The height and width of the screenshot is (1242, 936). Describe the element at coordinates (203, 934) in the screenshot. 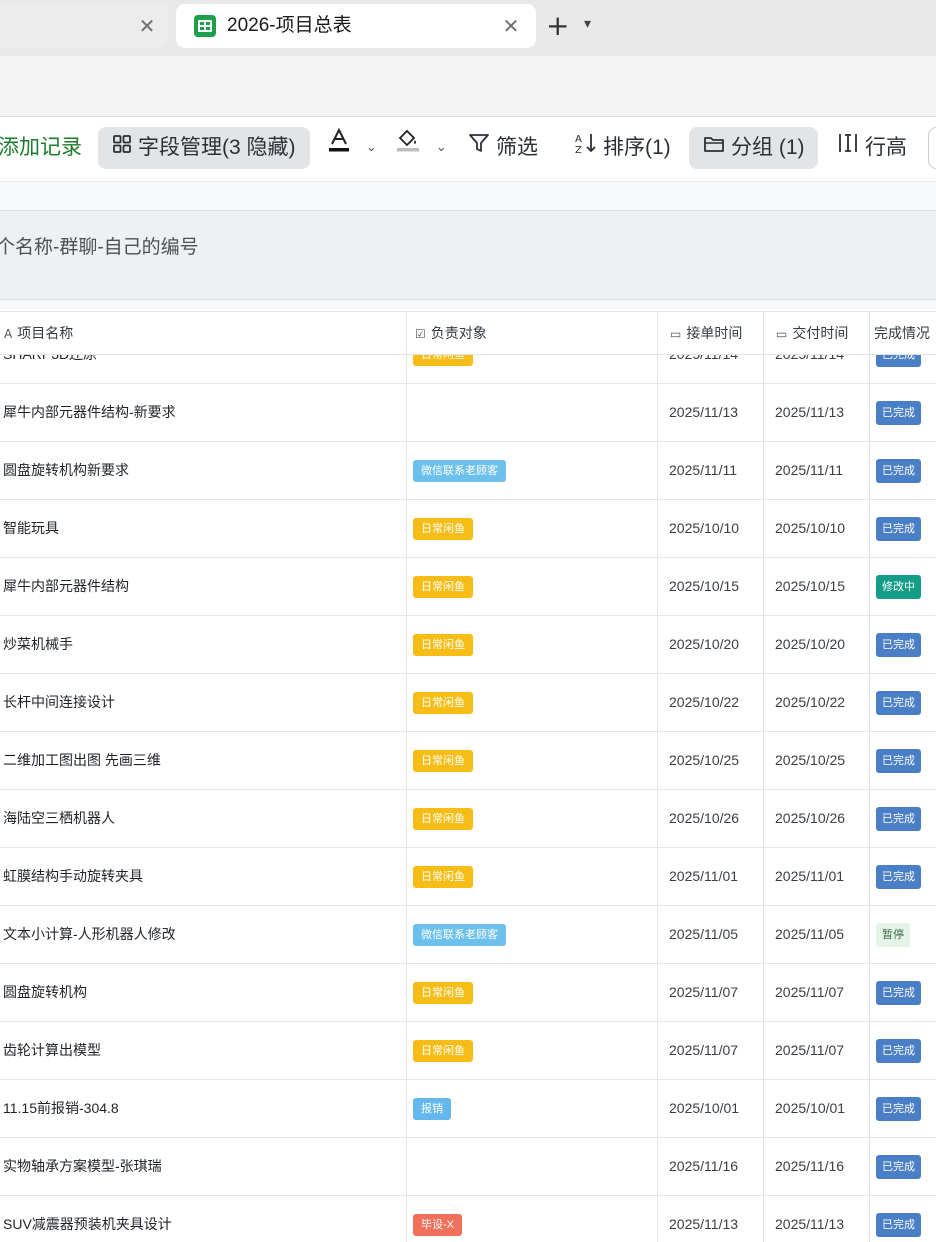

I see `cell-project-name: 文本小计算-人形机器人修改` at that location.